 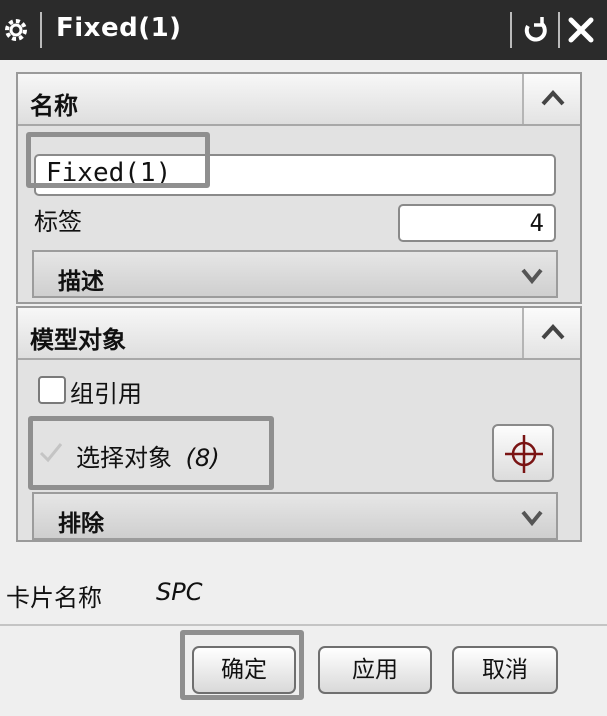 What do you see at coordinates (52, 390) in the screenshot?
I see `group-reference-checkbox` at bounding box center [52, 390].